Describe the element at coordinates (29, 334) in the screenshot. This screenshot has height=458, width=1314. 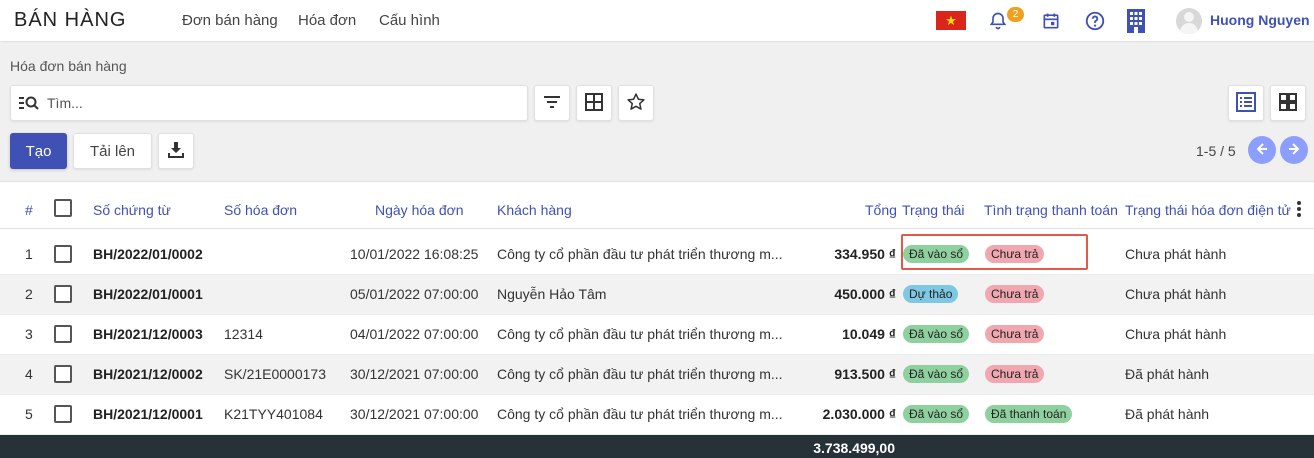
I see `row-index: 3` at that location.